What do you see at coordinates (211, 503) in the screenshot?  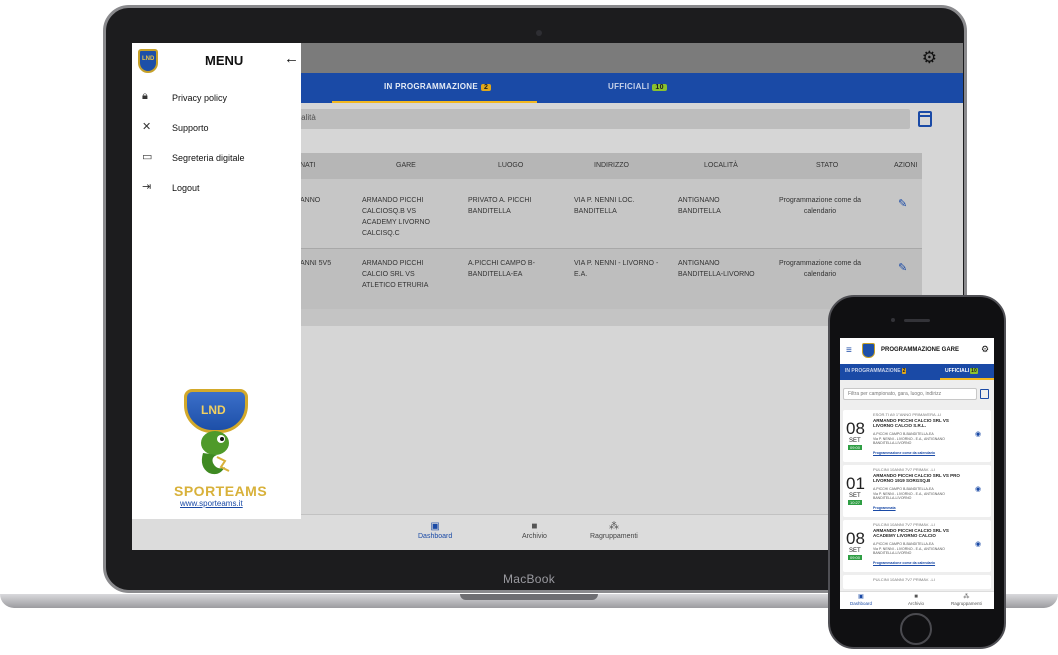 I see `sporteams-link: www.sporteams.it` at bounding box center [211, 503].